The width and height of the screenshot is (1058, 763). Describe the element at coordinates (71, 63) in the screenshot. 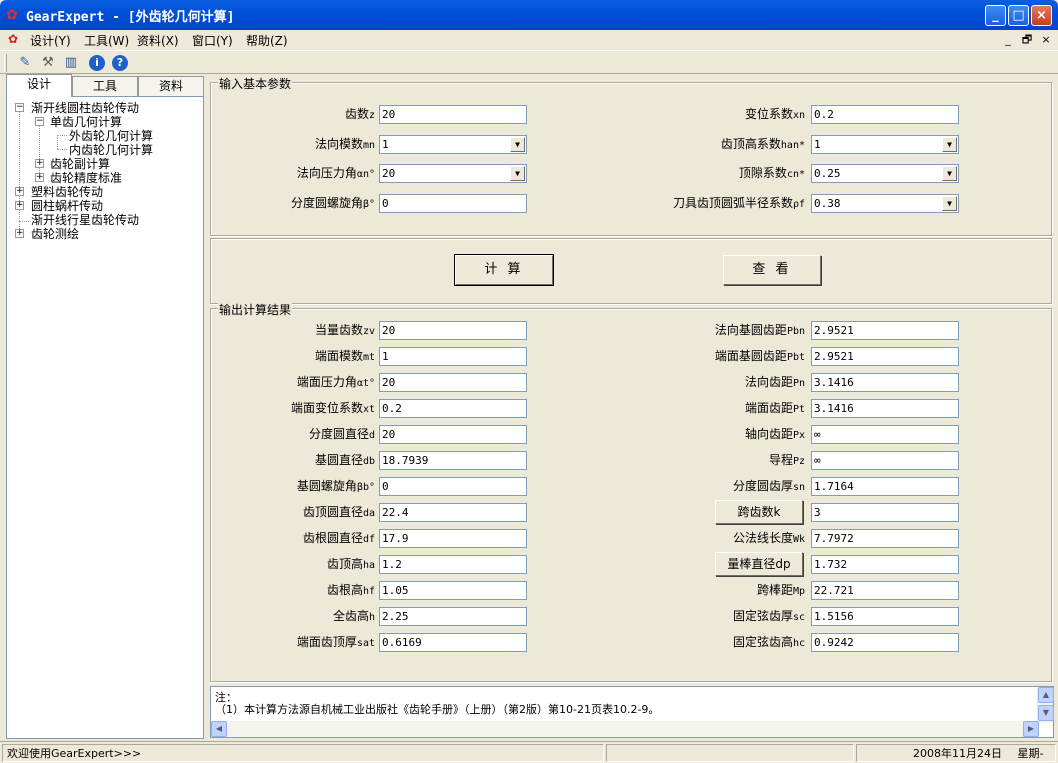

I see `library-icon: ▥` at that location.